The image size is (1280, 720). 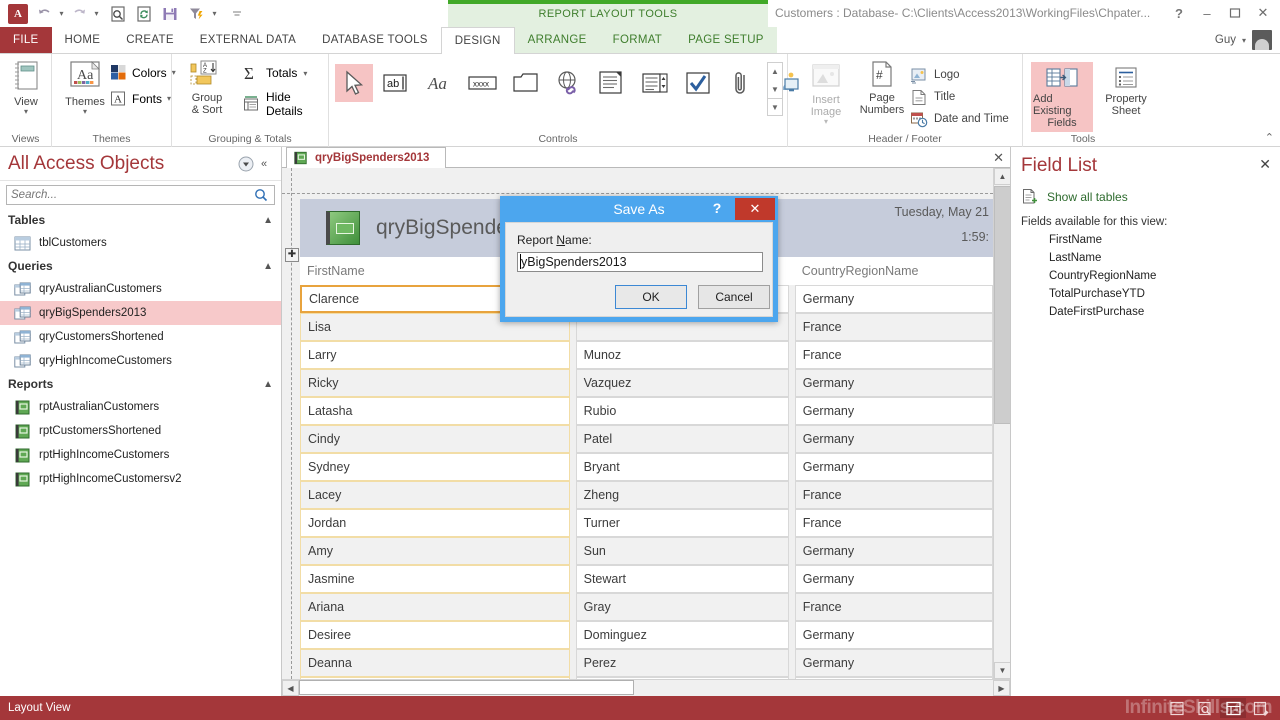 What do you see at coordinates (1261, 708) in the screenshot?
I see `design-view-button` at bounding box center [1261, 708].